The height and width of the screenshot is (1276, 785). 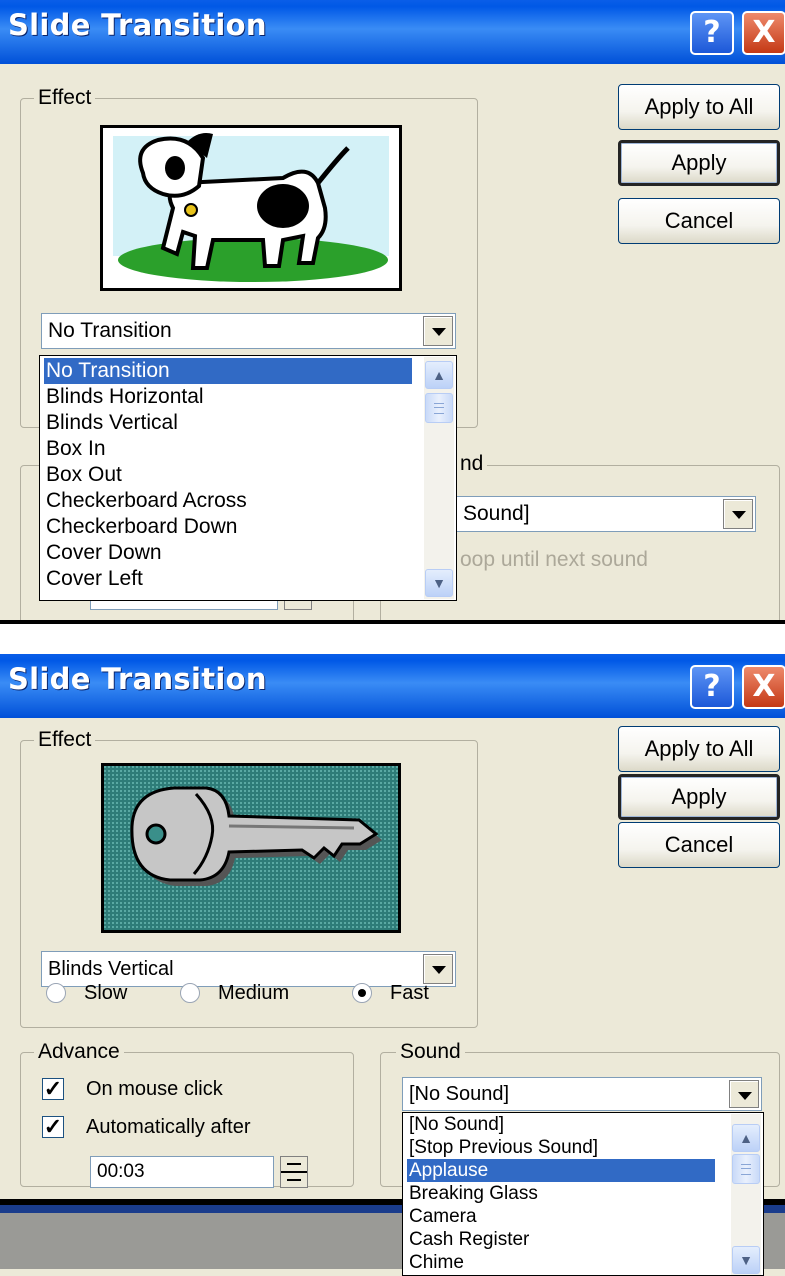 I want to click on automatically-after-checkbox: ✓ Automatically after, so click(x=146, y=1127).